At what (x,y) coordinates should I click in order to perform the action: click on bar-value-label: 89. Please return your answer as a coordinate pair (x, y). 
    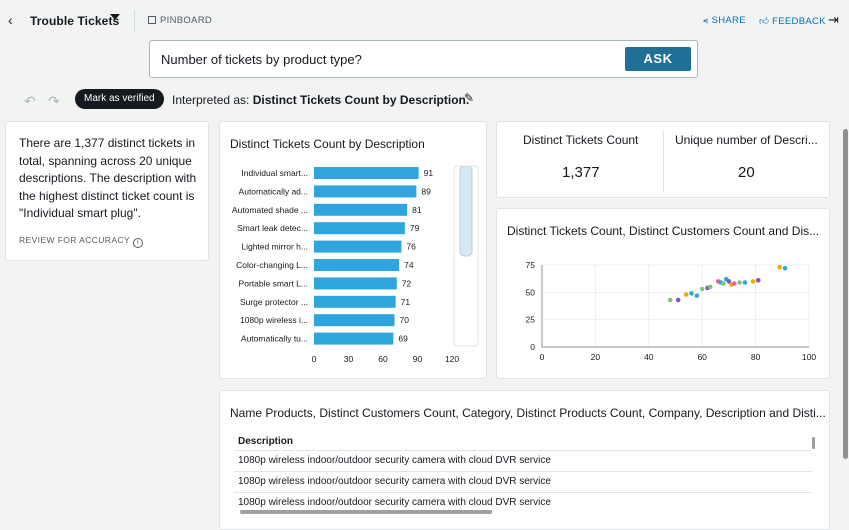
    Looking at the image, I should click on (426, 191).